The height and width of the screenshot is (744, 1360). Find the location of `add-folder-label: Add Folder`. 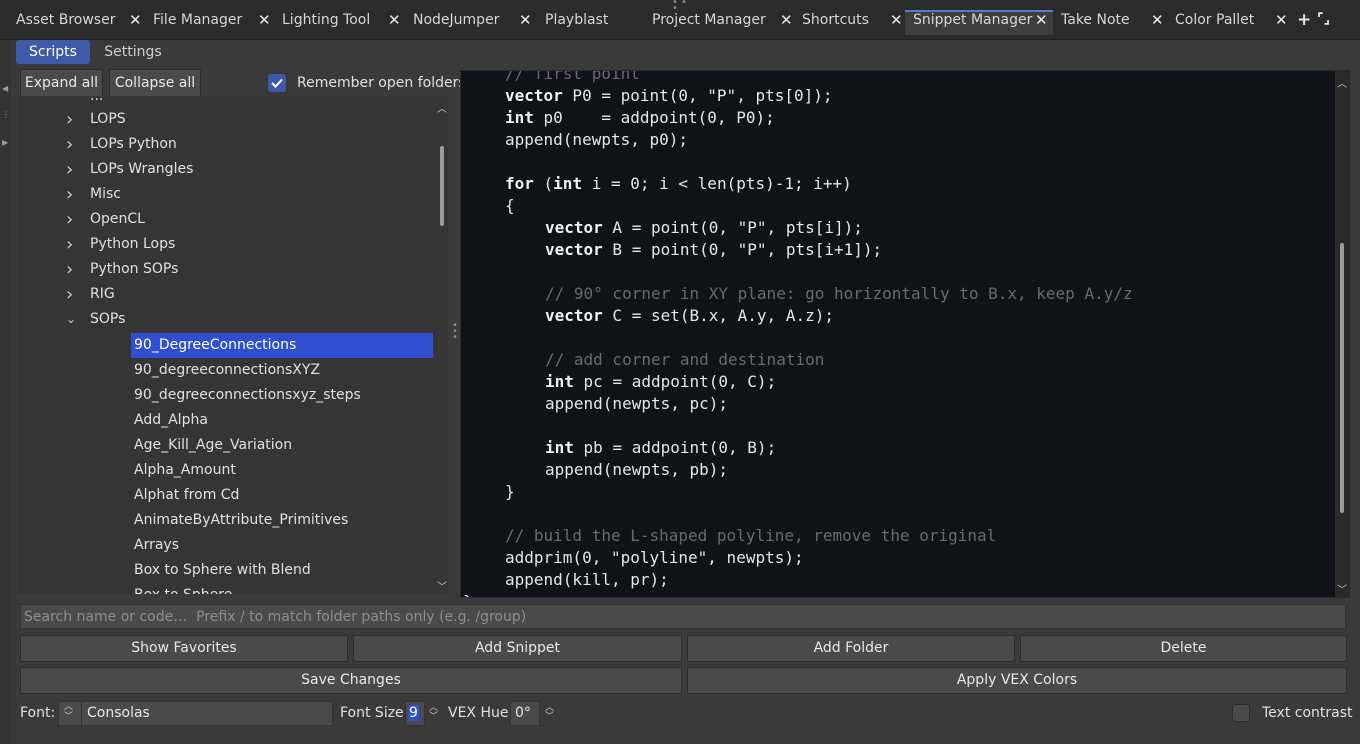

add-folder-label: Add Folder is located at coordinates (851, 648).